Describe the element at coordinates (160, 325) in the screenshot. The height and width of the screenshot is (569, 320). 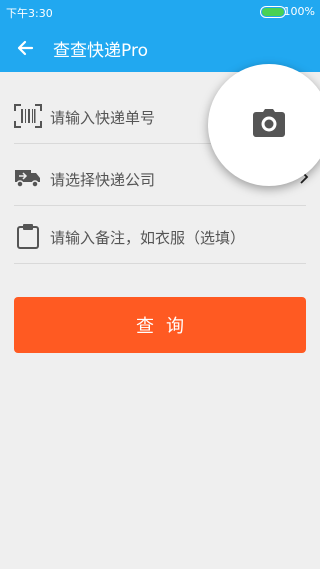
I see `query-button: 查询` at that location.